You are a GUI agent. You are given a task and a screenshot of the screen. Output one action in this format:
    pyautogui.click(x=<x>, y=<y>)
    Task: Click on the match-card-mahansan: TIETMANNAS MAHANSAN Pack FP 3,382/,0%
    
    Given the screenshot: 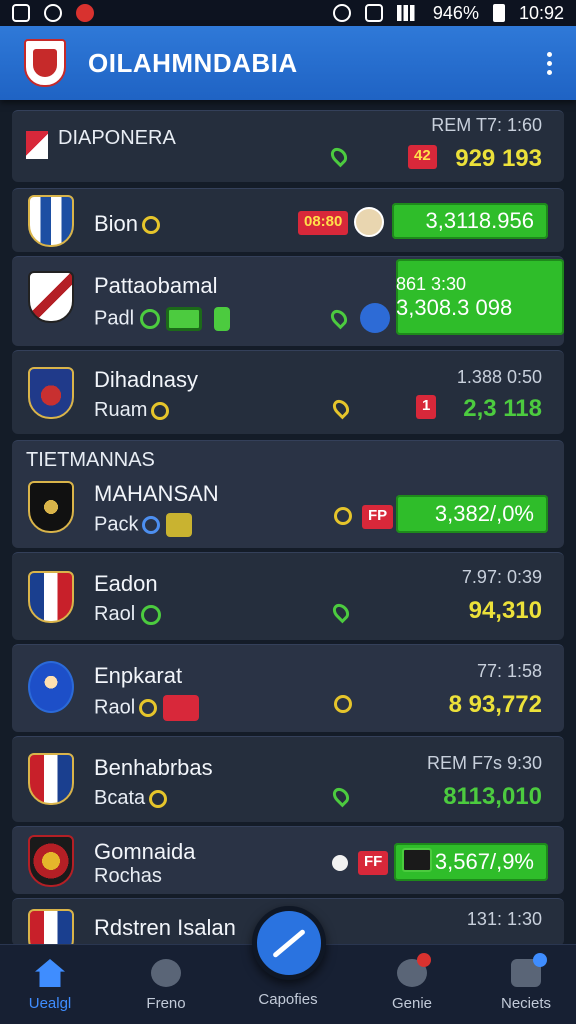 What is the action you would take?
    pyautogui.click(x=288, y=494)
    